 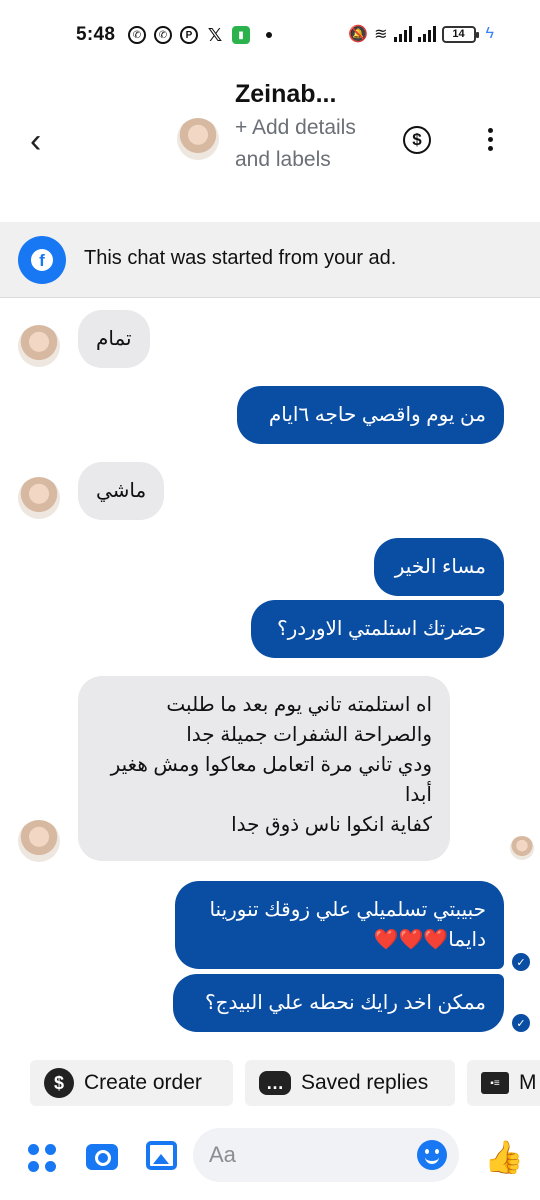 What do you see at coordinates (121, 491) in the screenshot?
I see `message-bubble-incoming: ماشي` at bounding box center [121, 491].